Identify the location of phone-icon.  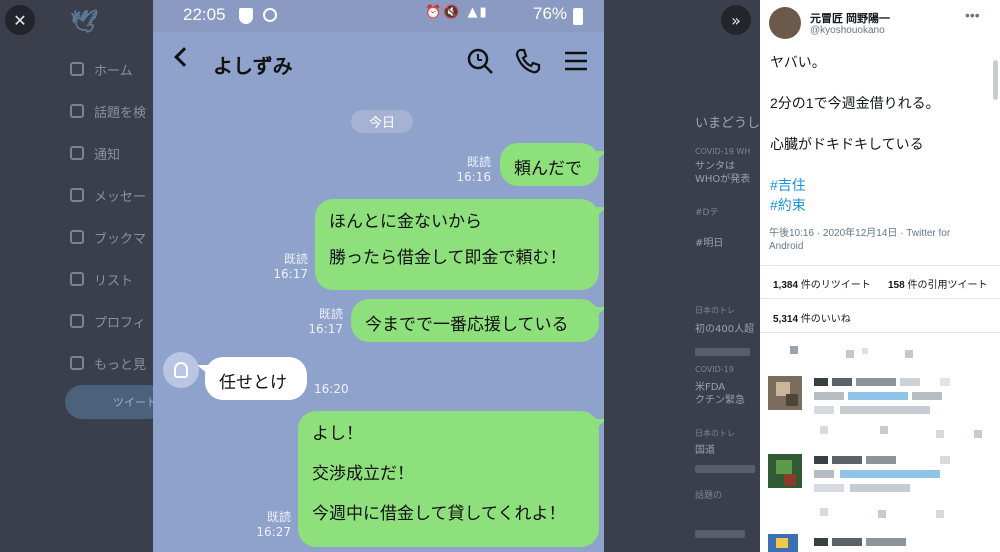
(528, 61).